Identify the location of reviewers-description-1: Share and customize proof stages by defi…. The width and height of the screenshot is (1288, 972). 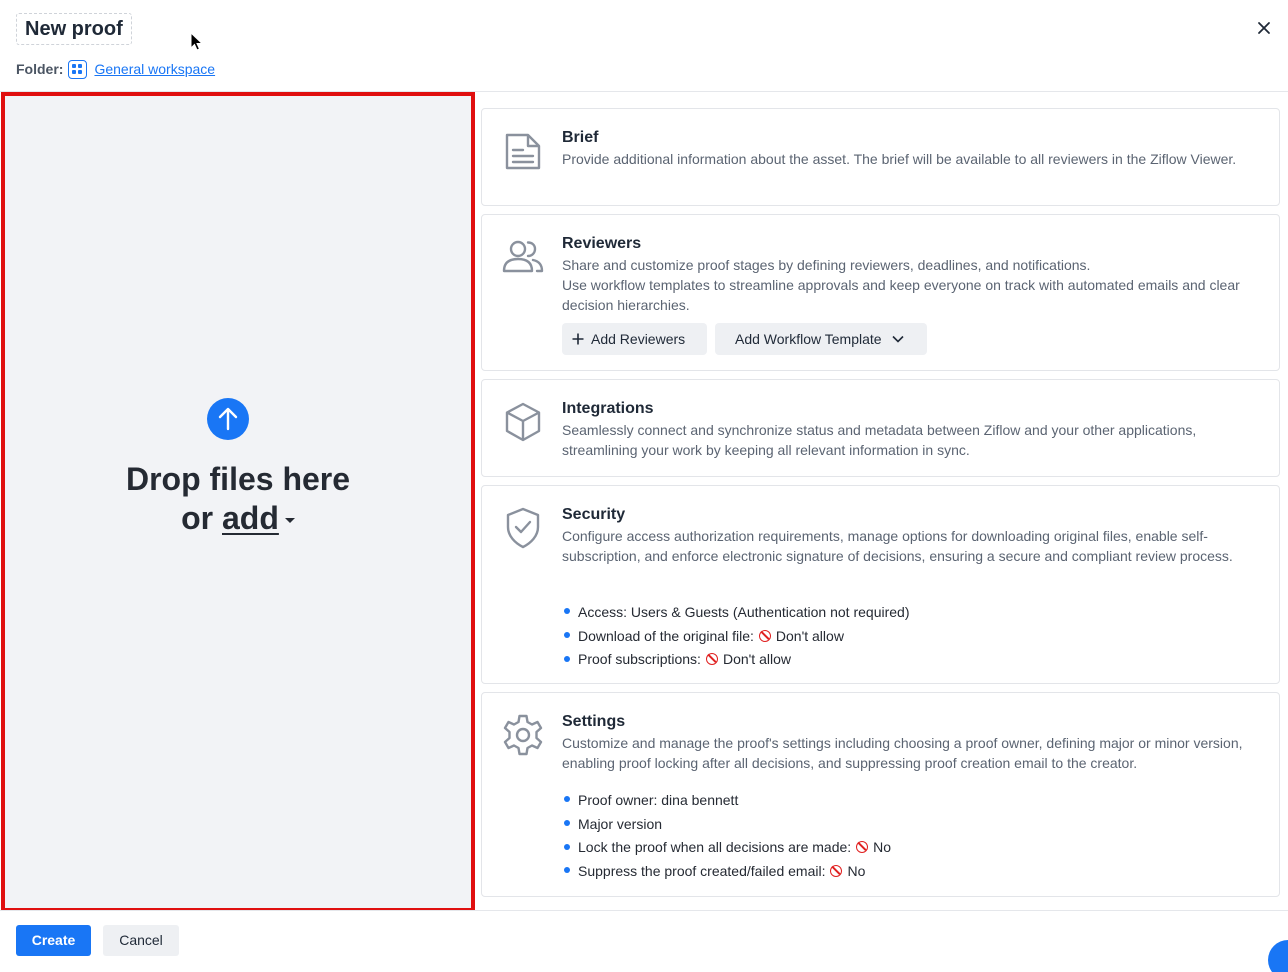
(826, 265).